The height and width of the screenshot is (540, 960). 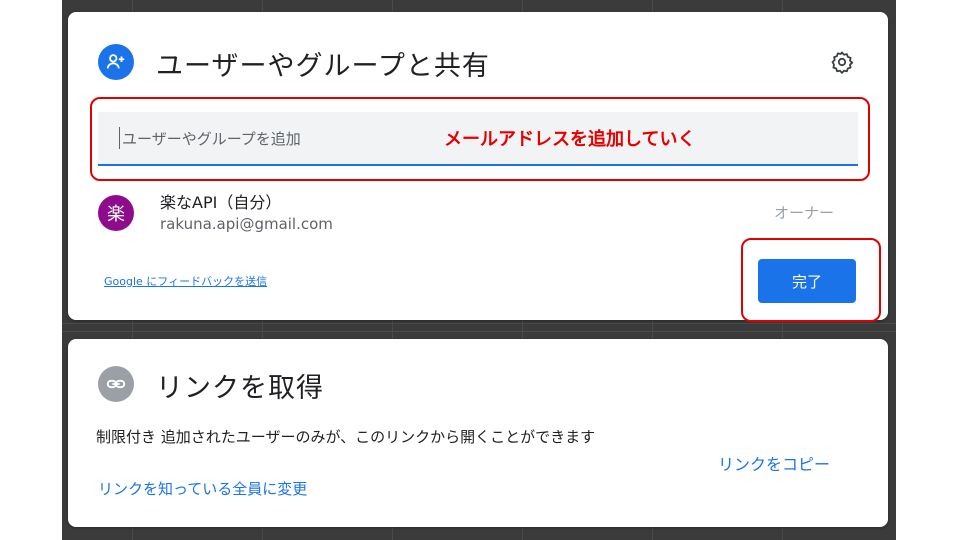 I want to click on change-access-link: リンクを知っている全員に変更, so click(x=202, y=488).